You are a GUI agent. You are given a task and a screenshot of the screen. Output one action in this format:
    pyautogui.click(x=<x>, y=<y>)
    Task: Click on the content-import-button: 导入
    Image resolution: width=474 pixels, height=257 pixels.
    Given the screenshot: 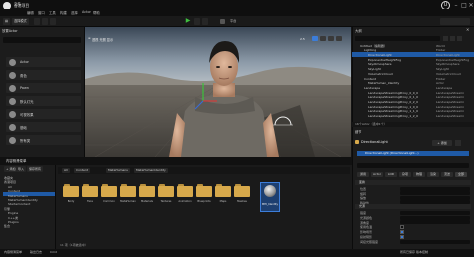 What is the action you would take?
    pyautogui.click(x=21, y=169)
    